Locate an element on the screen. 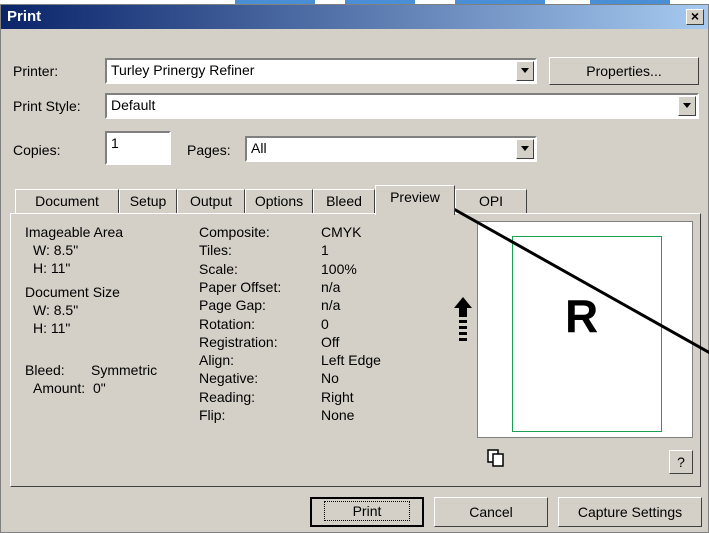 The height and width of the screenshot is (533, 709). document-height: H: 11" is located at coordinates (52, 328).